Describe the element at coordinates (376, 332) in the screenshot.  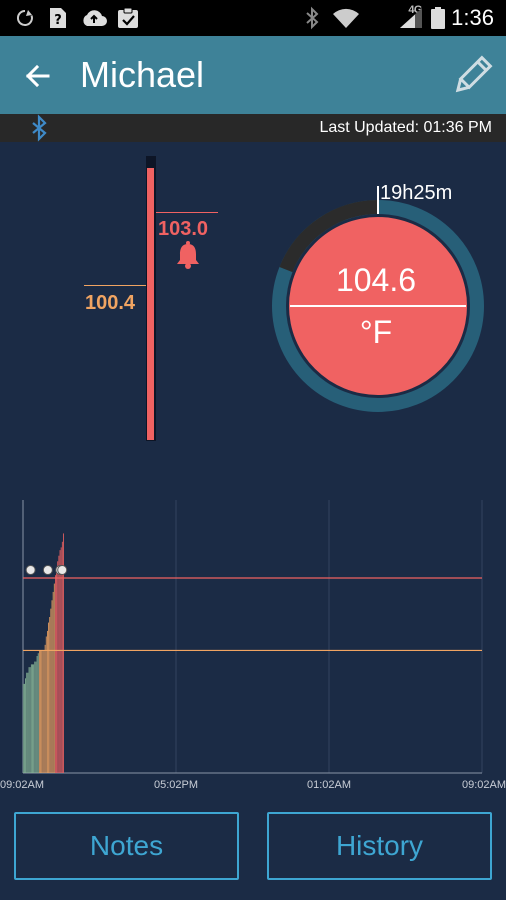
I see `temperature-unit: °F` at that location.